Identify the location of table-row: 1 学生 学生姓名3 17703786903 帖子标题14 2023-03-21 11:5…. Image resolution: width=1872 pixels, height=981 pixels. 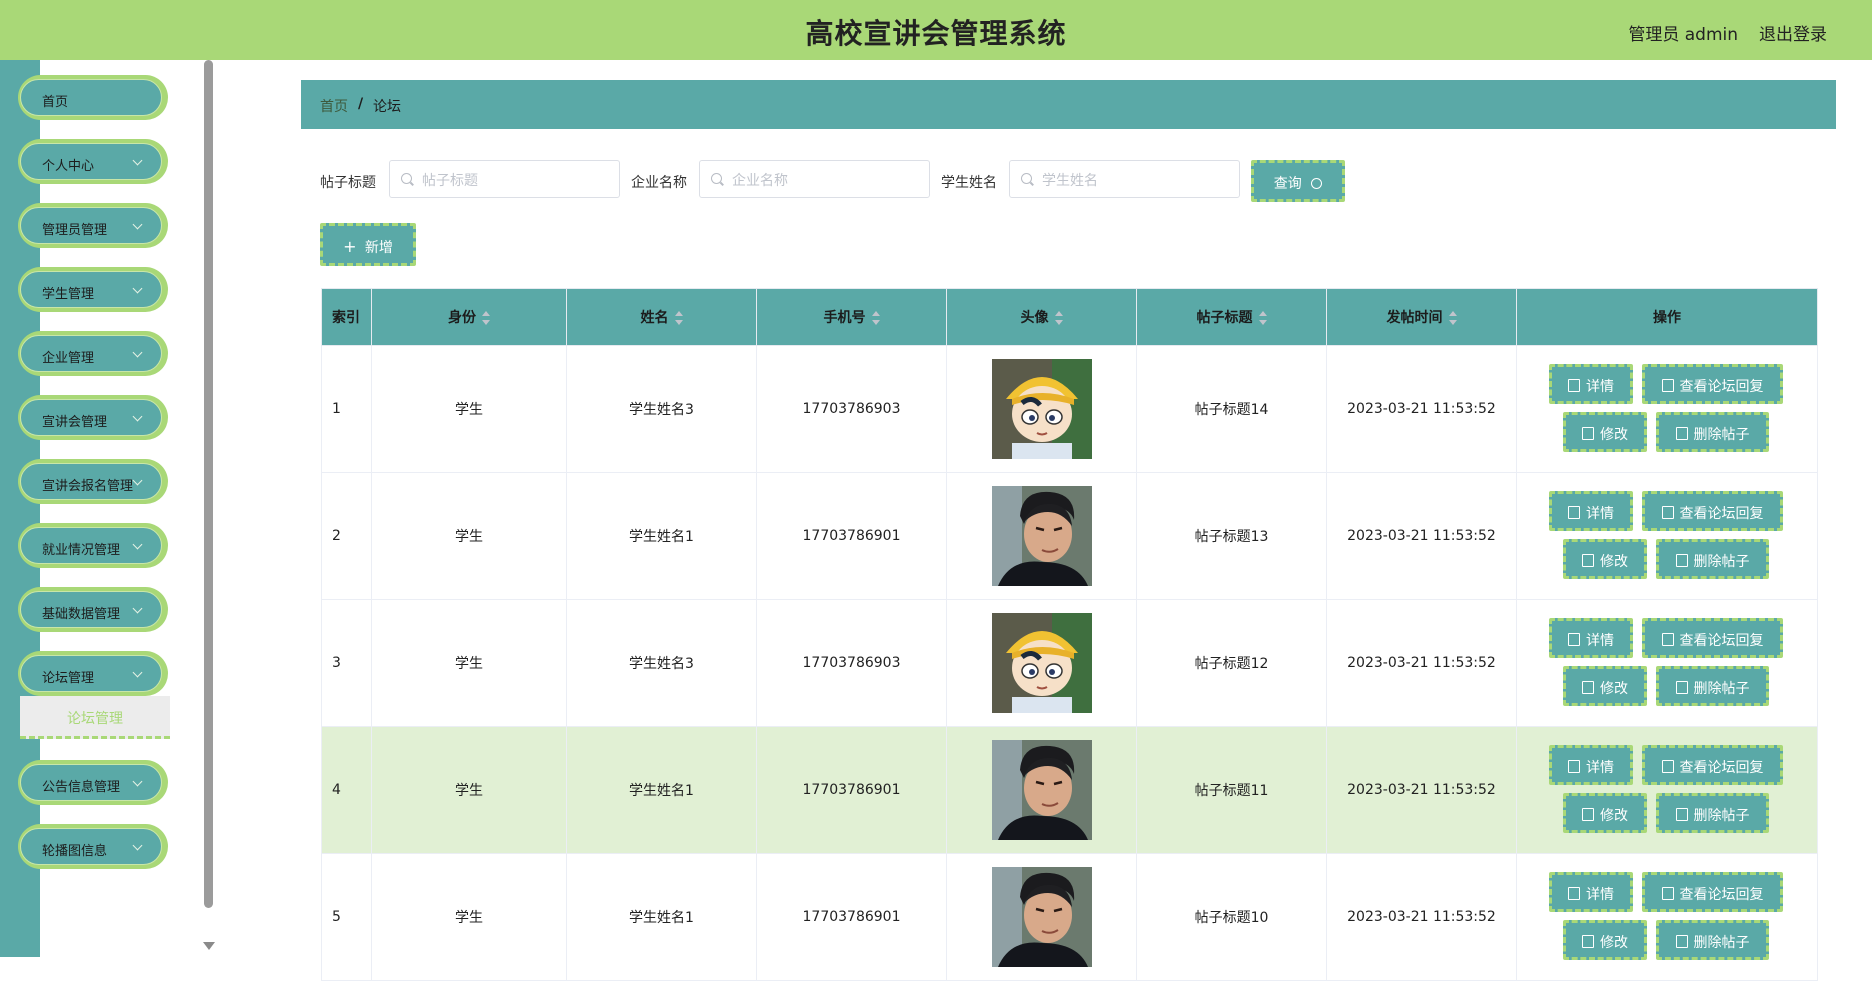
(1069, 409).